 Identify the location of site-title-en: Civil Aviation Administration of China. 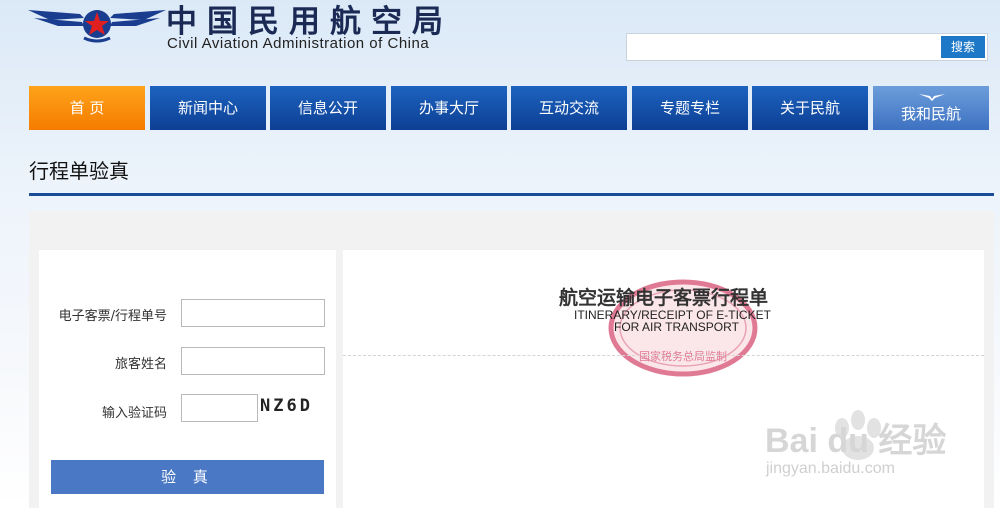
(298, 43).